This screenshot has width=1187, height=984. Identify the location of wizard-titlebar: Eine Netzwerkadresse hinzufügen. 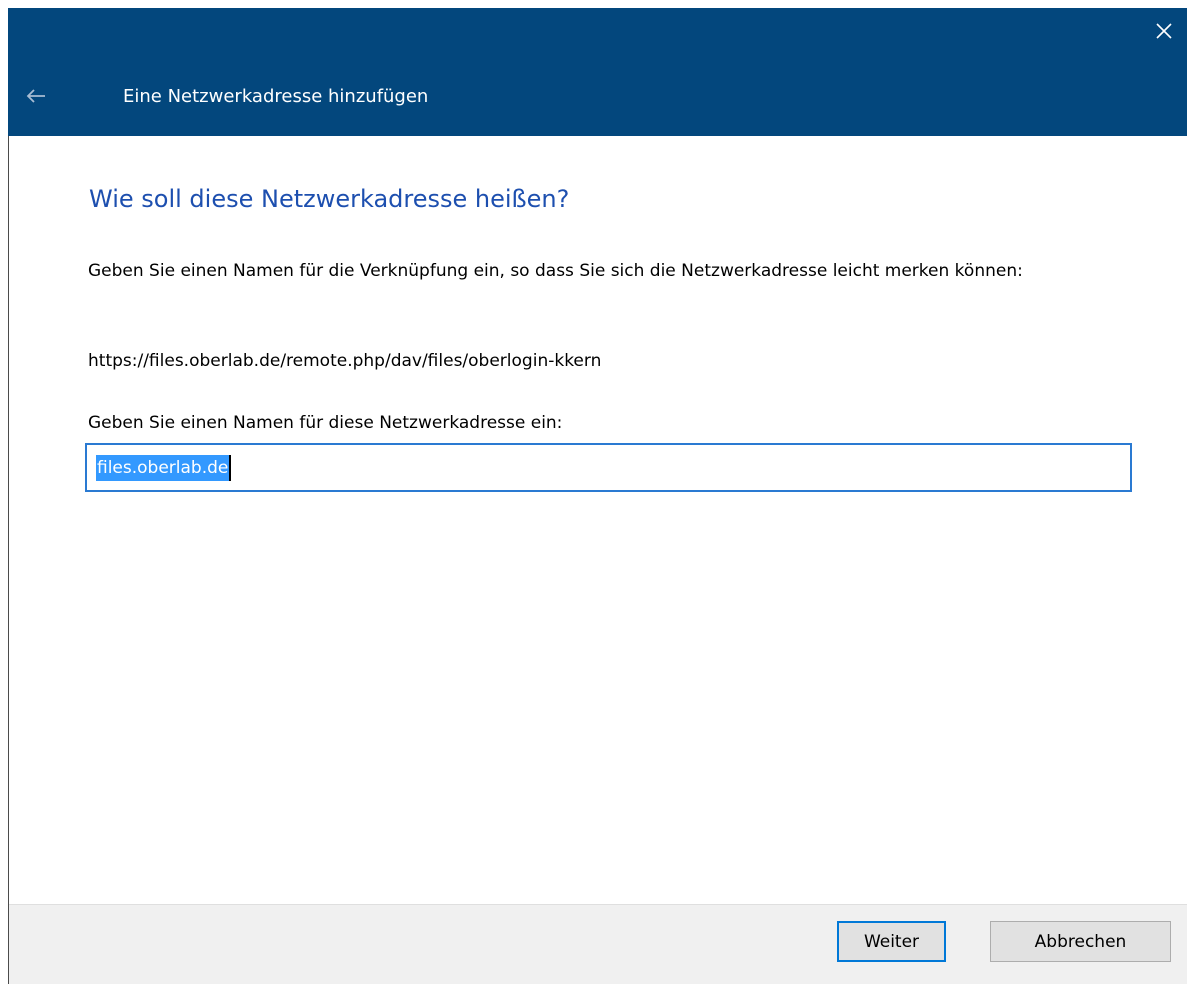
(597, 72).